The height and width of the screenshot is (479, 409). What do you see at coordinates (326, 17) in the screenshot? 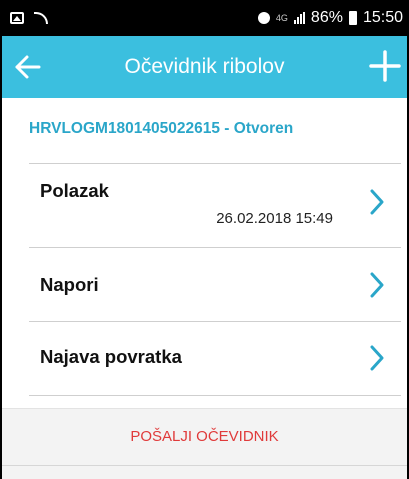
I see `battery-percent: 86%` at bounding box center [326, 17].